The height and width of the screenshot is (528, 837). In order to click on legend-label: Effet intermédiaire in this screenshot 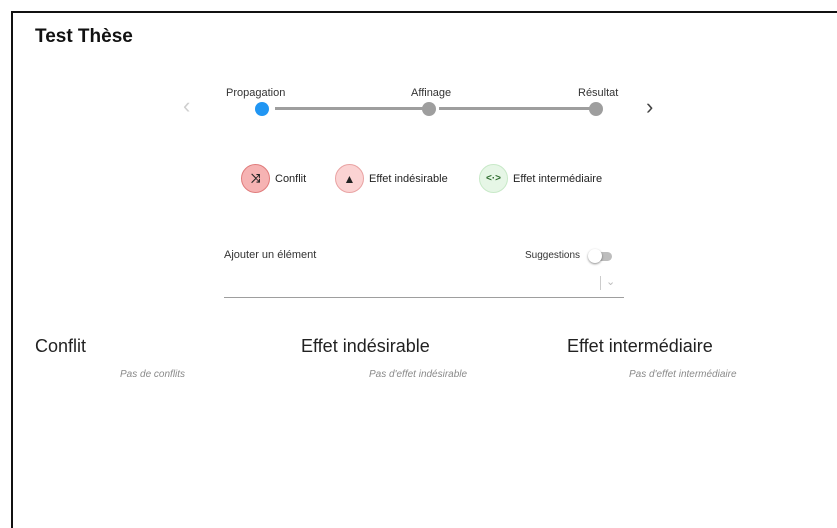, I will do `click(558, 178)`.